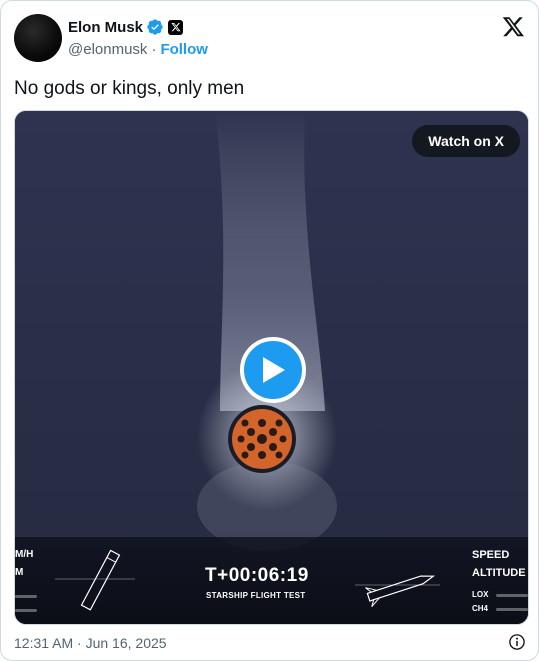 The width and height of the screenshot is (539, 661). I want to click on hud-ch4-bar, so click(512, 609).